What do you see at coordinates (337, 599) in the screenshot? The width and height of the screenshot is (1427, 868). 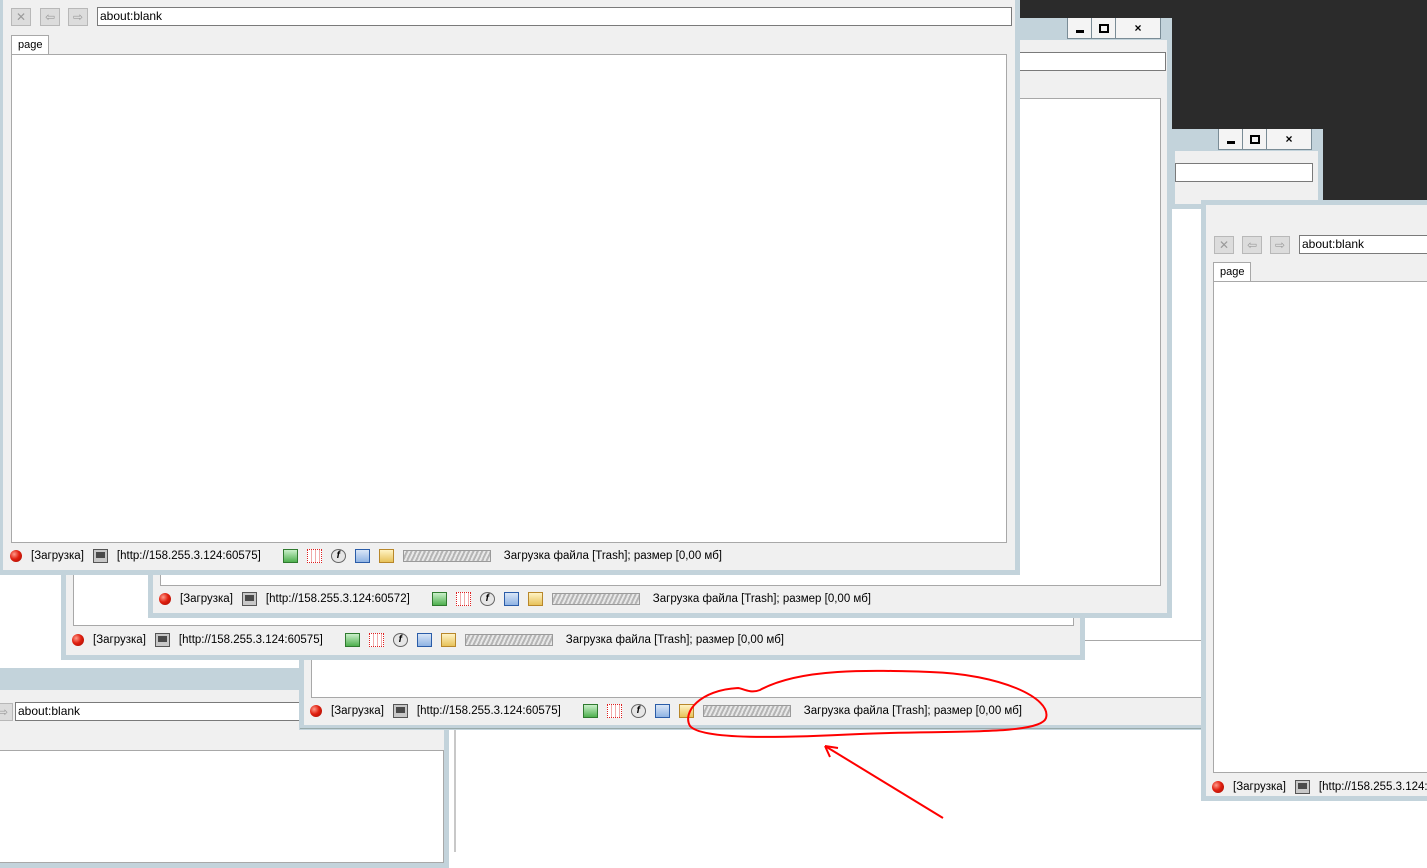 I see `status-url: [http://158.255.3.124:60572]` at bounding box center [337, 599].